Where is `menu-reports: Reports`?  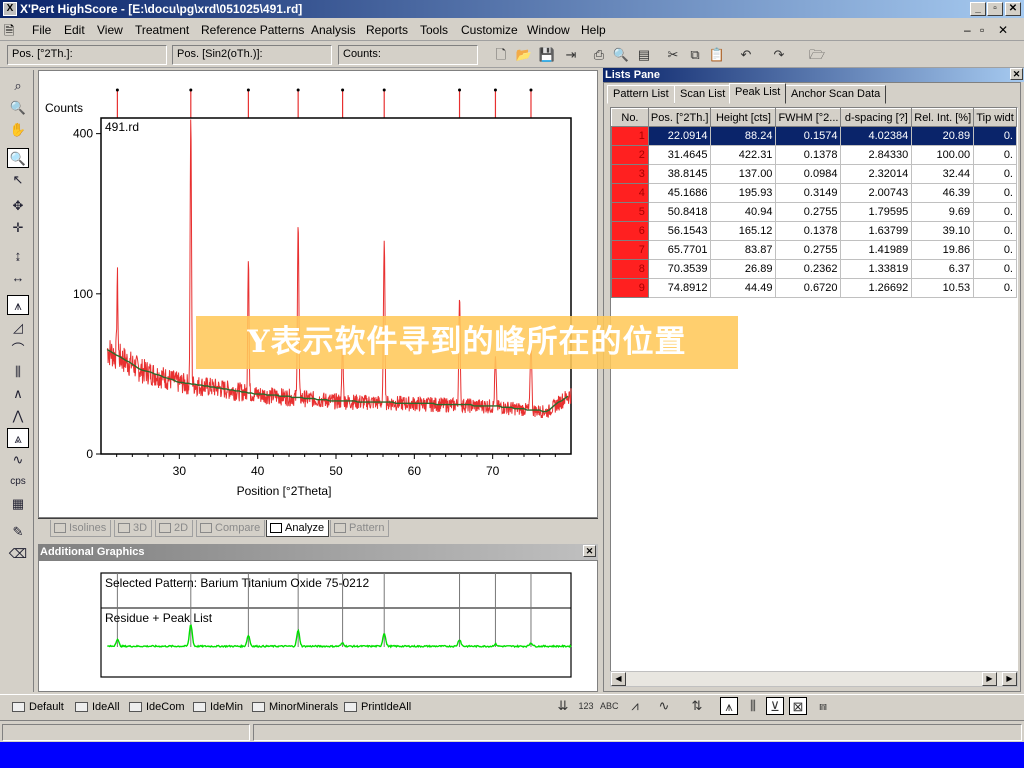
menu-reports: Reports is located at coordinates (387, 30).